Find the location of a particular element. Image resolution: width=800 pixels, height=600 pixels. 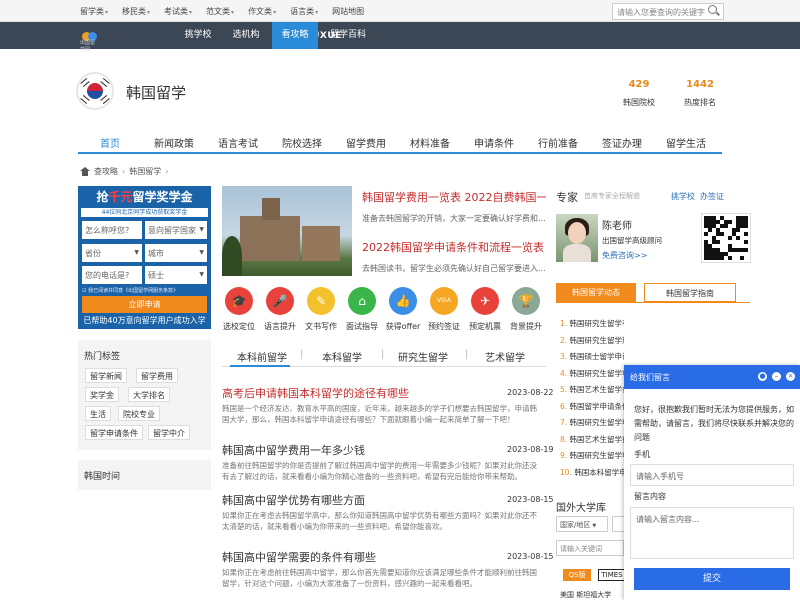

city-select: 城市 ▼ is located at coordinates (176, 253).